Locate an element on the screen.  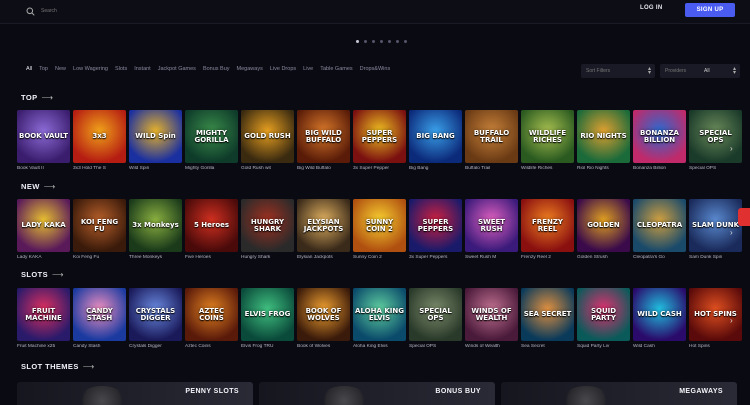
game-tile: WILD CASH Wild Cash is located at coordinates (659, 318).